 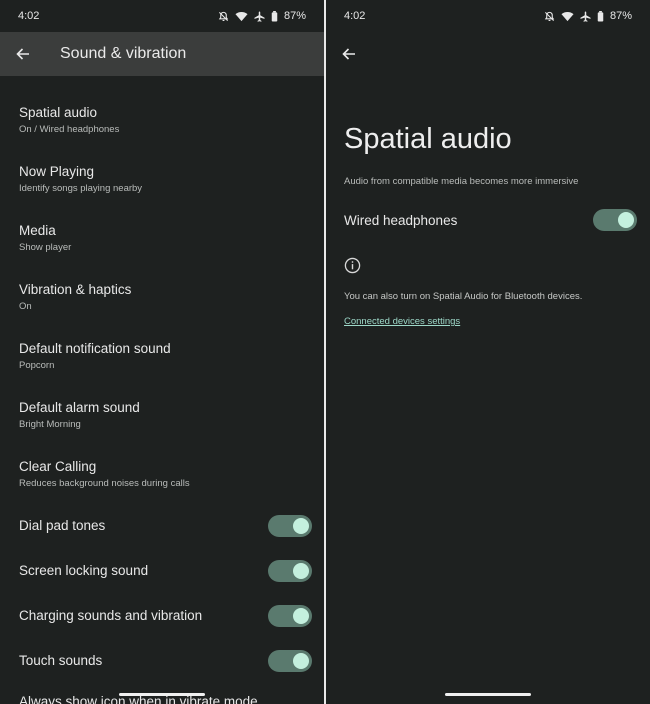 What do you see at coordinates (488, 54) in the screenshot?
I see `app-bar` at bounding box center [488, 54].